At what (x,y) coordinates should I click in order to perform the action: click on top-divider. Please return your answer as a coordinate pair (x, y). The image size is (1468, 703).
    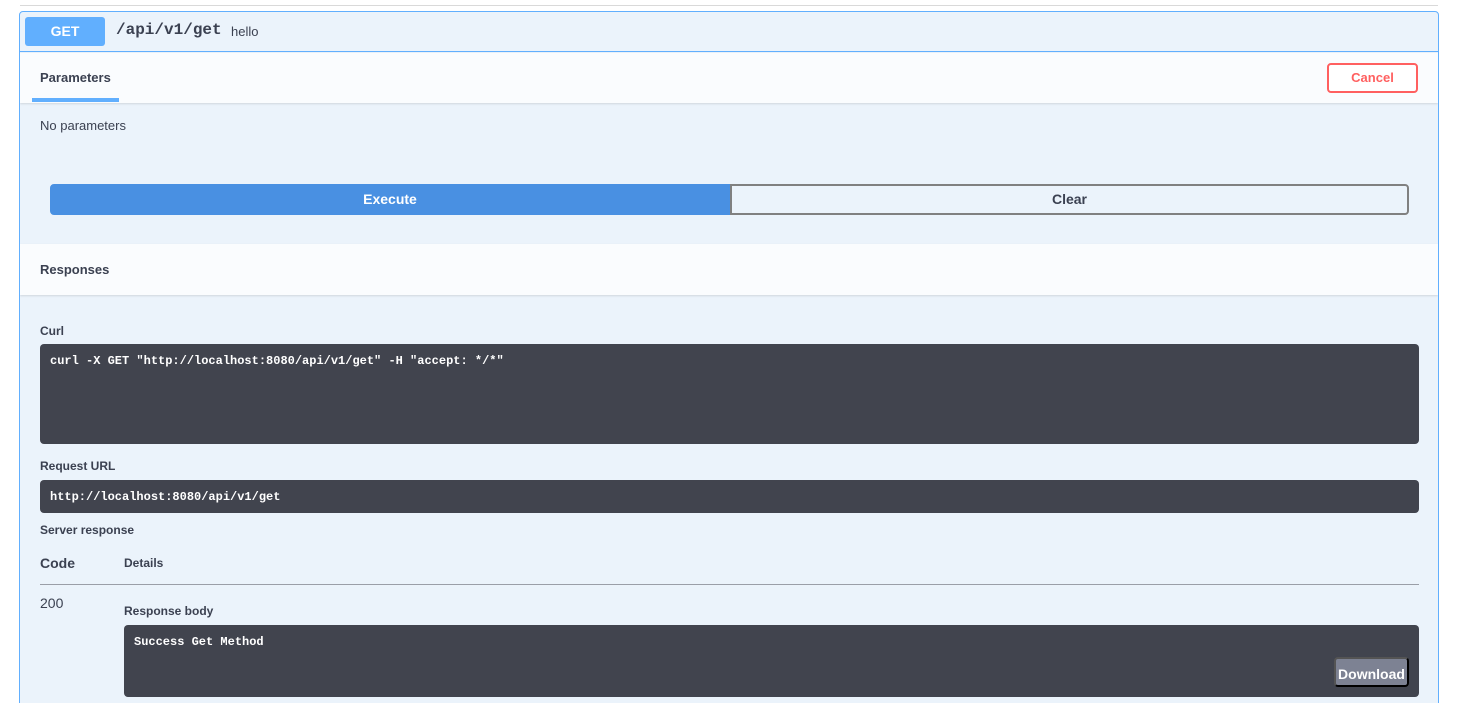
    Looking at the image, I should click on (729, 5).